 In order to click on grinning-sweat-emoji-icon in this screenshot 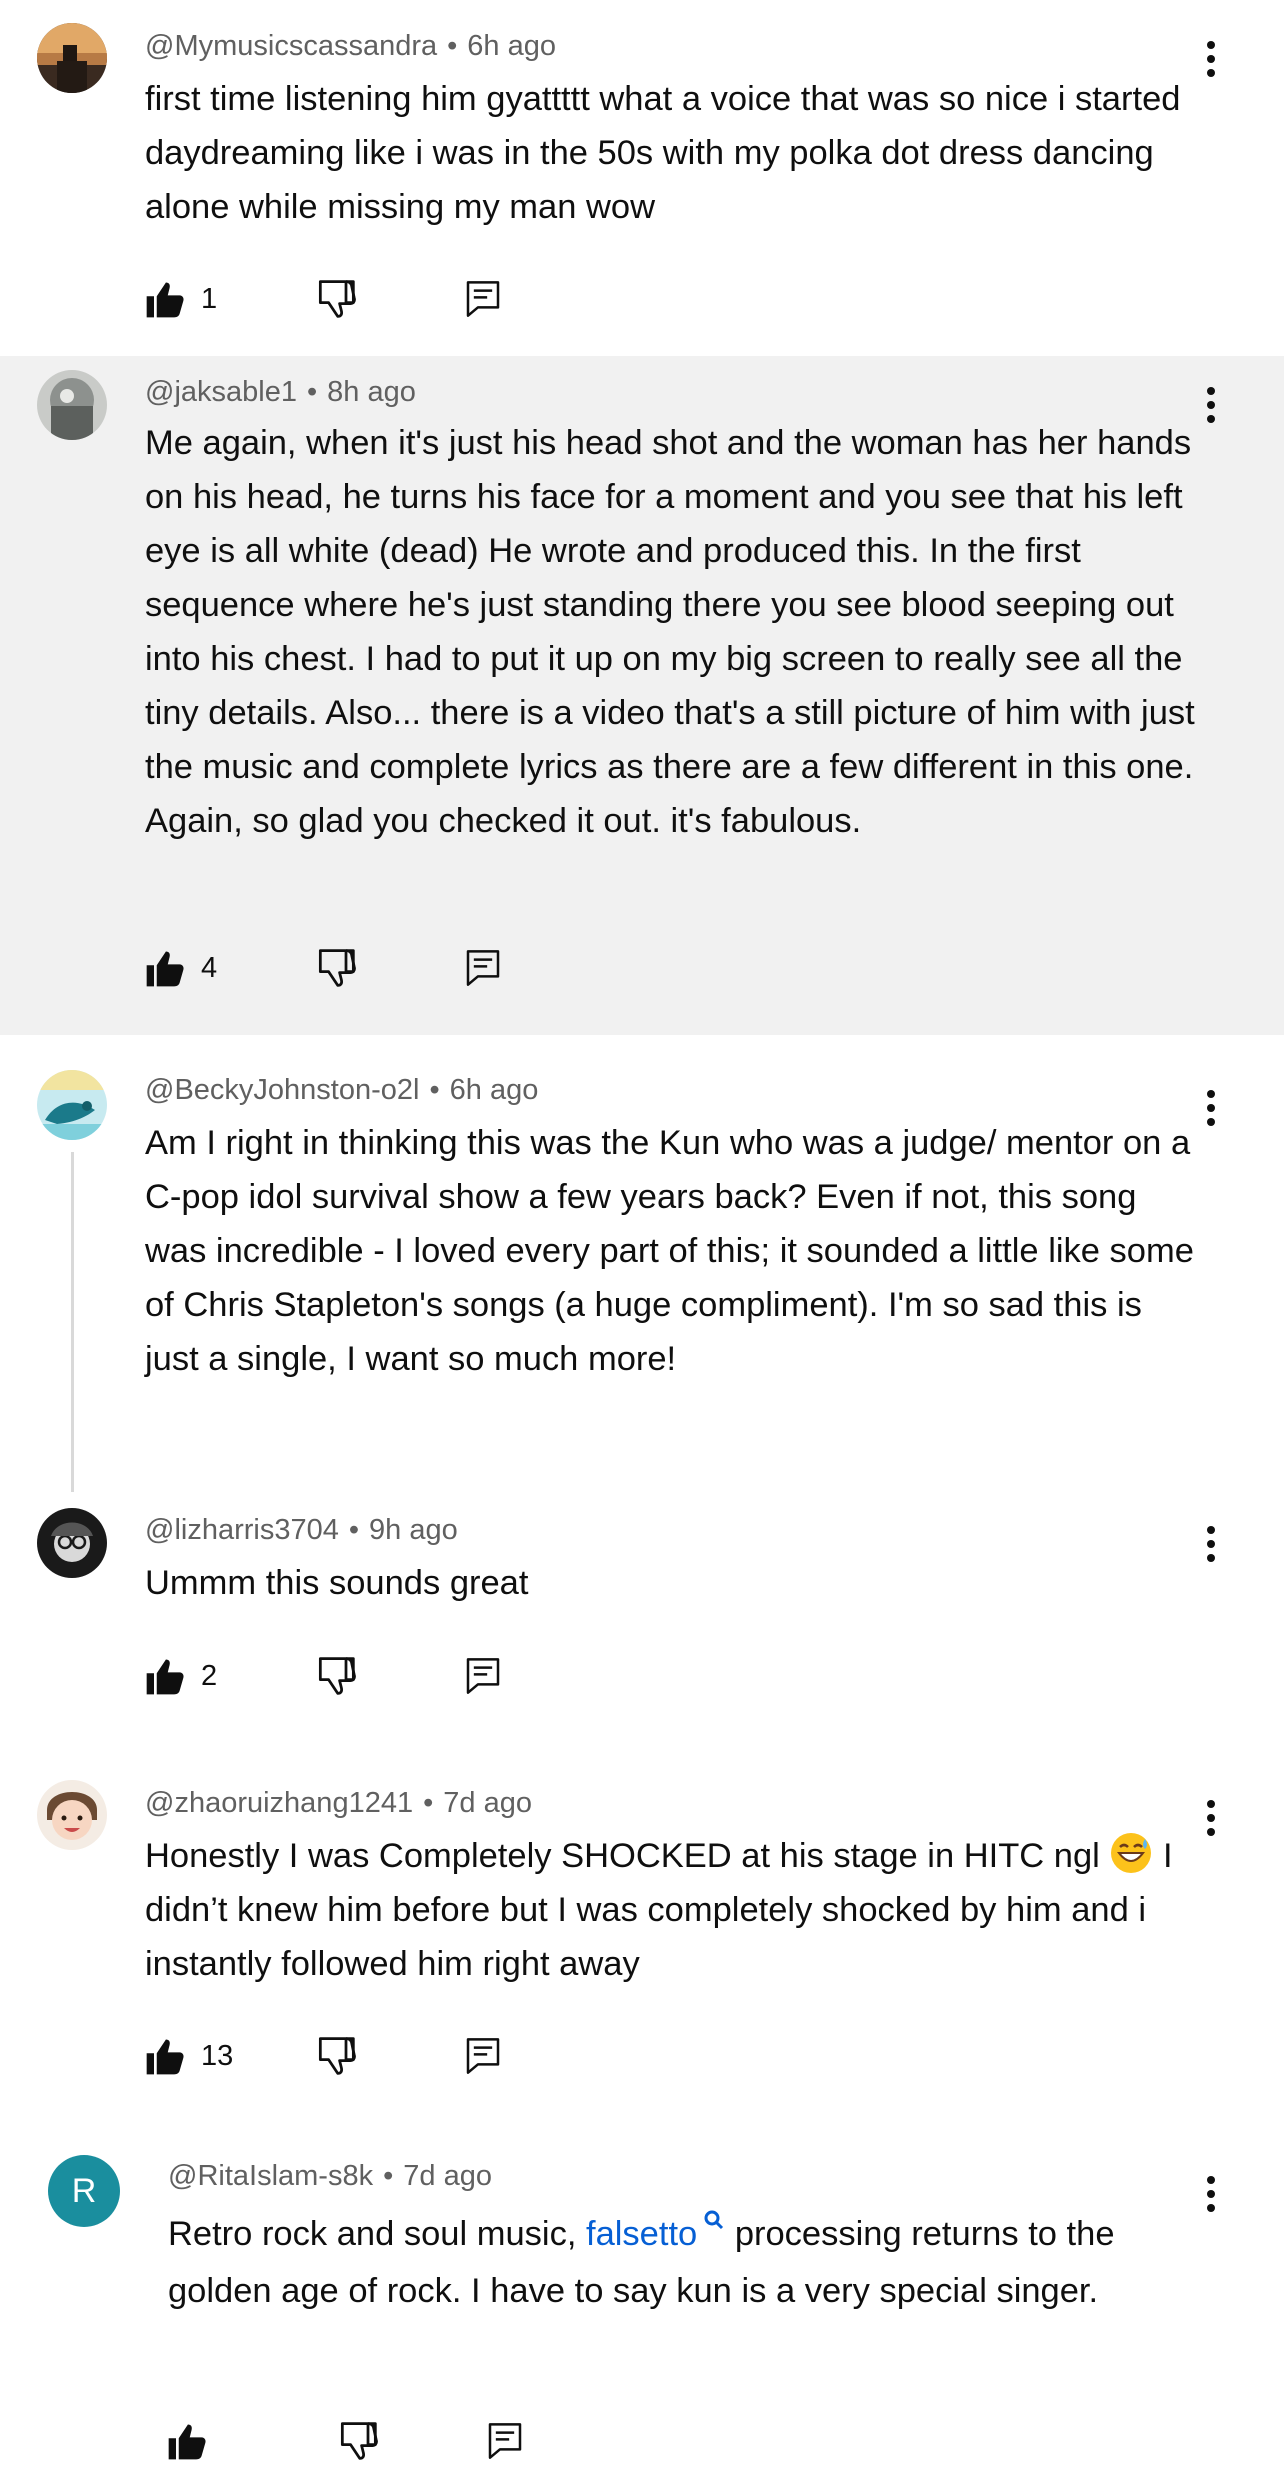, I will do `click(1131, 1853)`.